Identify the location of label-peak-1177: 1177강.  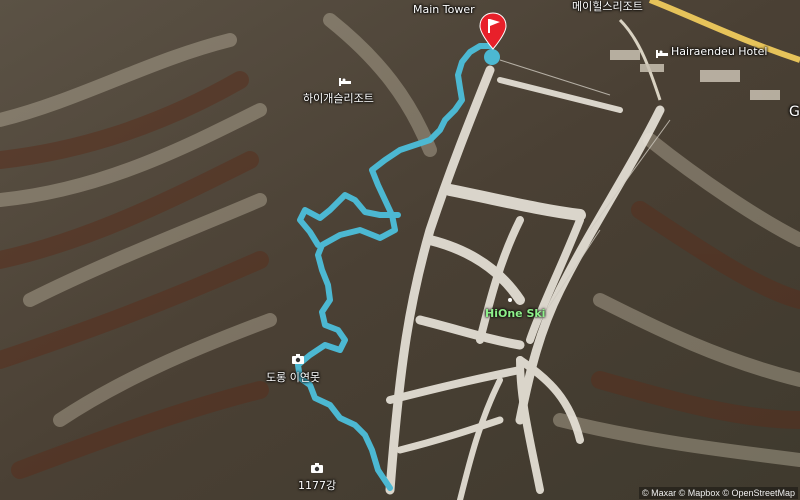
(317, 485).